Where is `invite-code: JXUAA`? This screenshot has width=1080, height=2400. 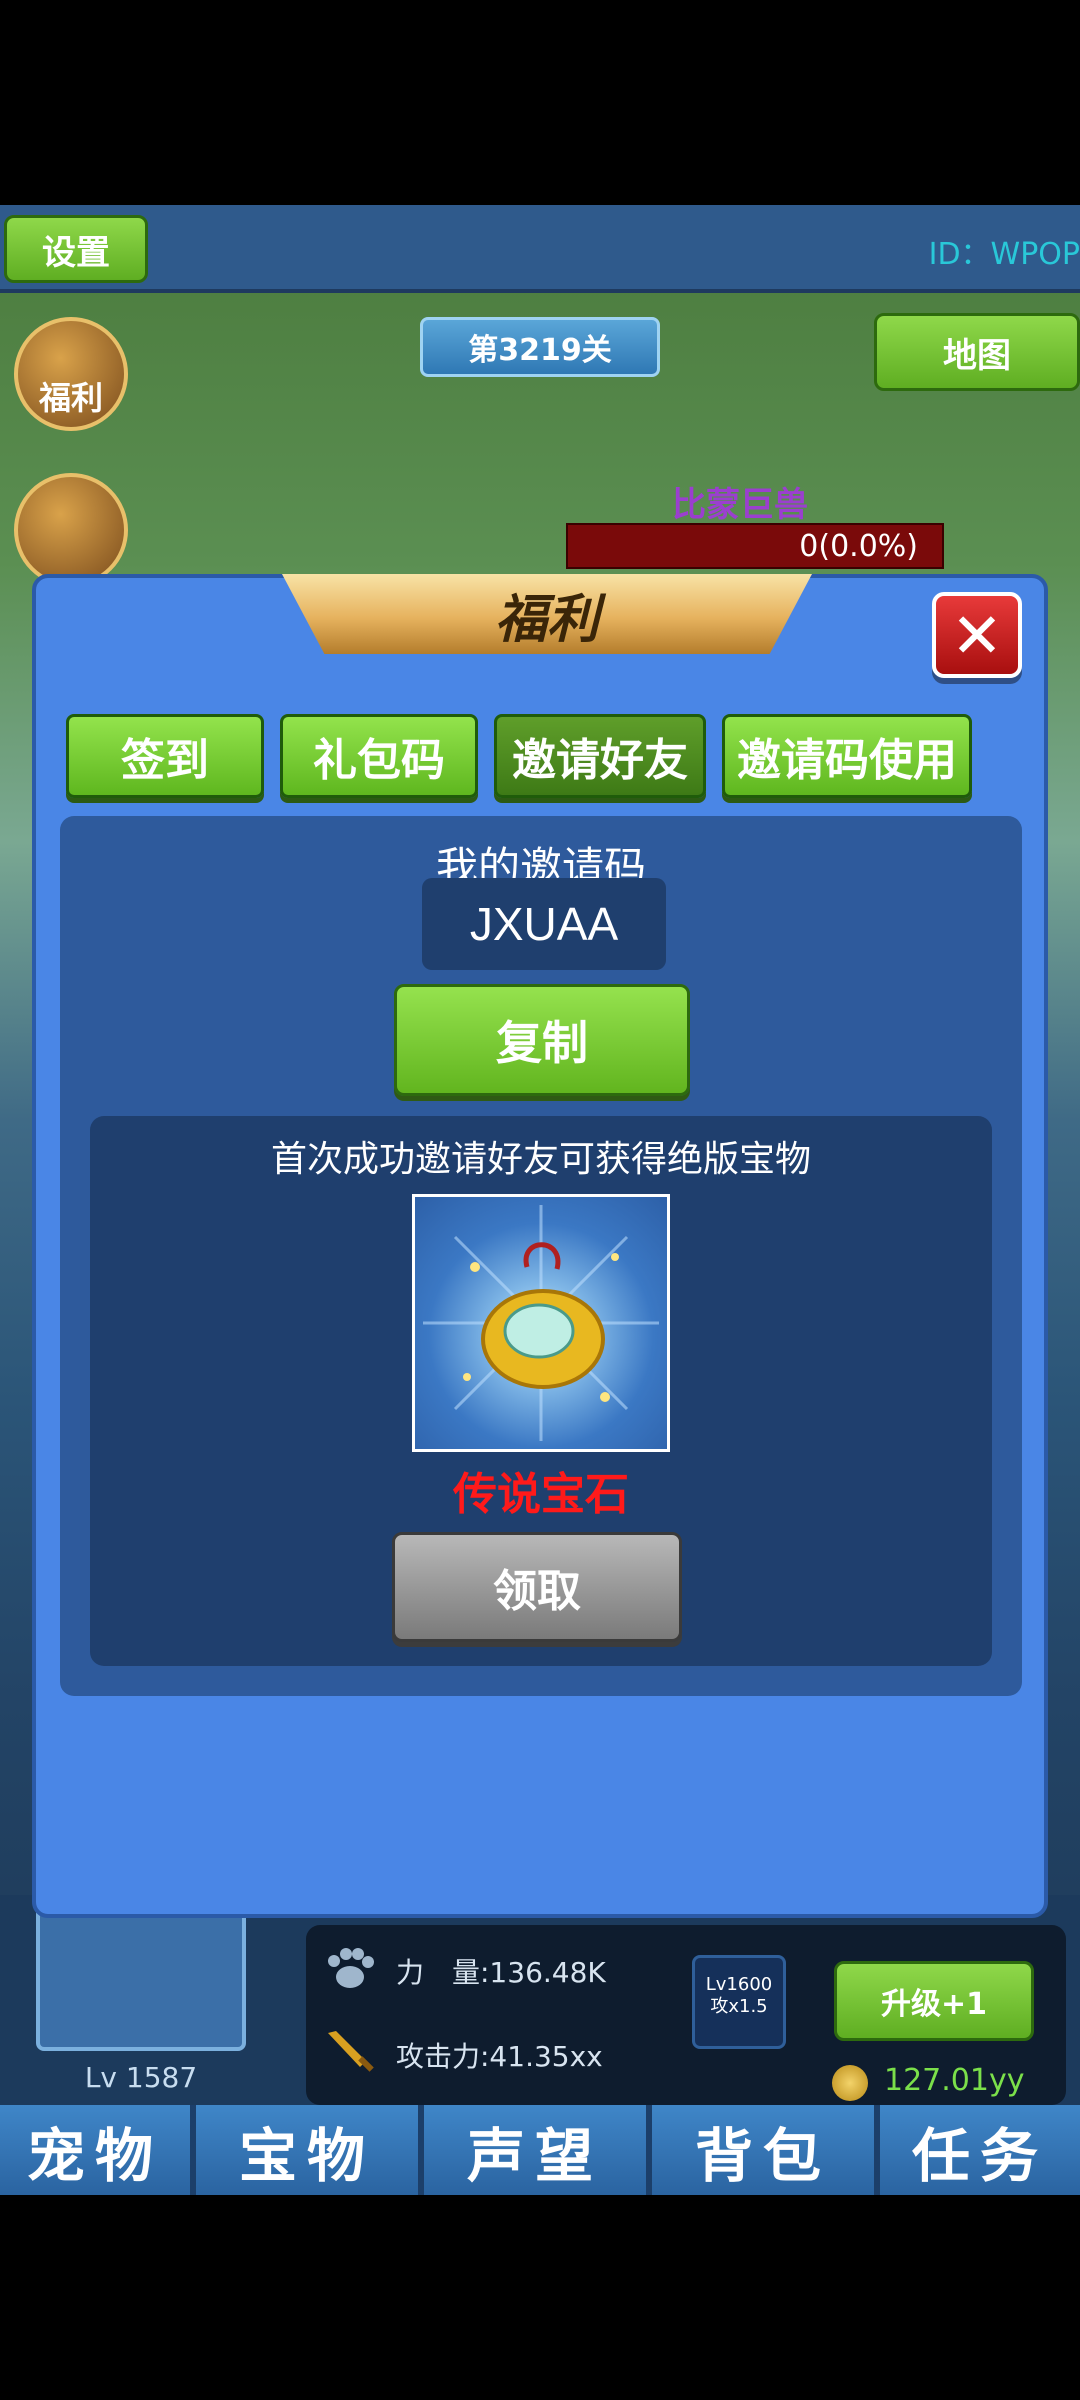
invite-code: JXUAA is located at coordinates (544, 924).